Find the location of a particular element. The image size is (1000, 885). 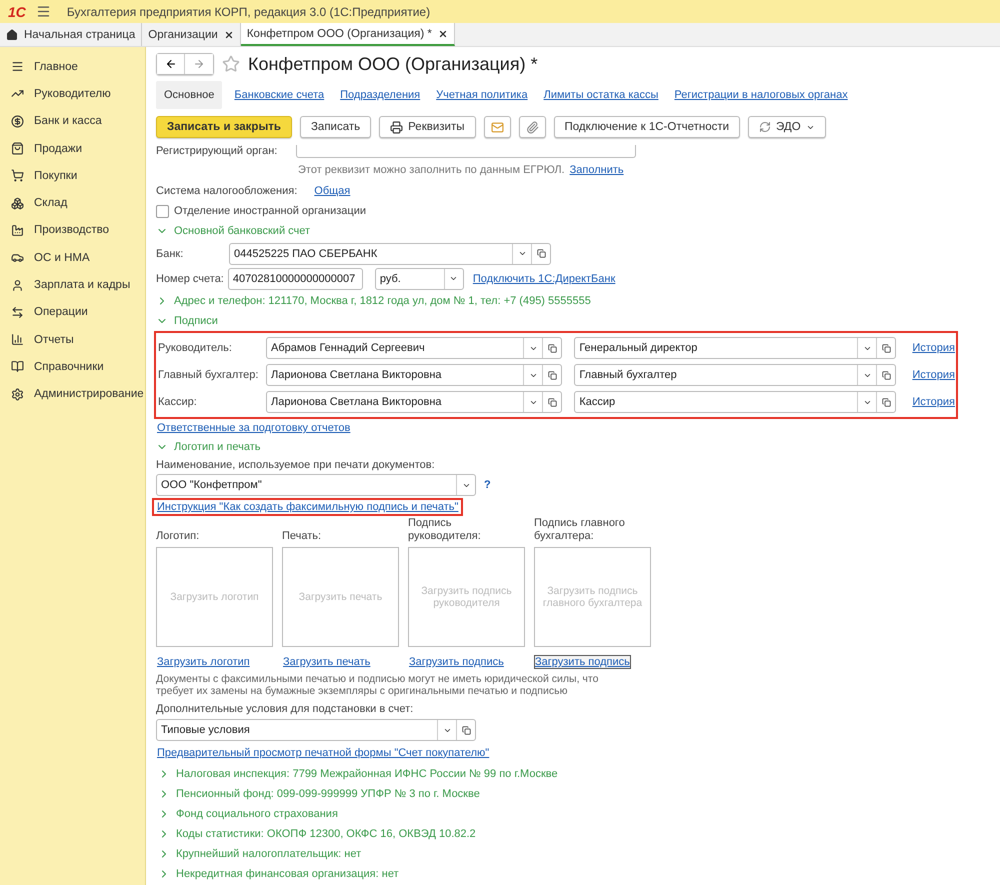

group-title: Логотип и печать is located at coordinates (217, 447).